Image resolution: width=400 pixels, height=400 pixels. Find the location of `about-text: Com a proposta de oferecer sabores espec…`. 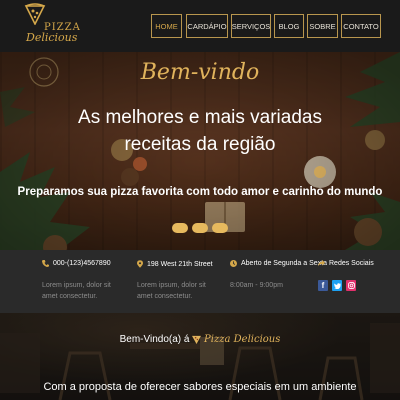

about-text: Com a proposta de oferecer sabores espec… is located at coordinates (200, 387).